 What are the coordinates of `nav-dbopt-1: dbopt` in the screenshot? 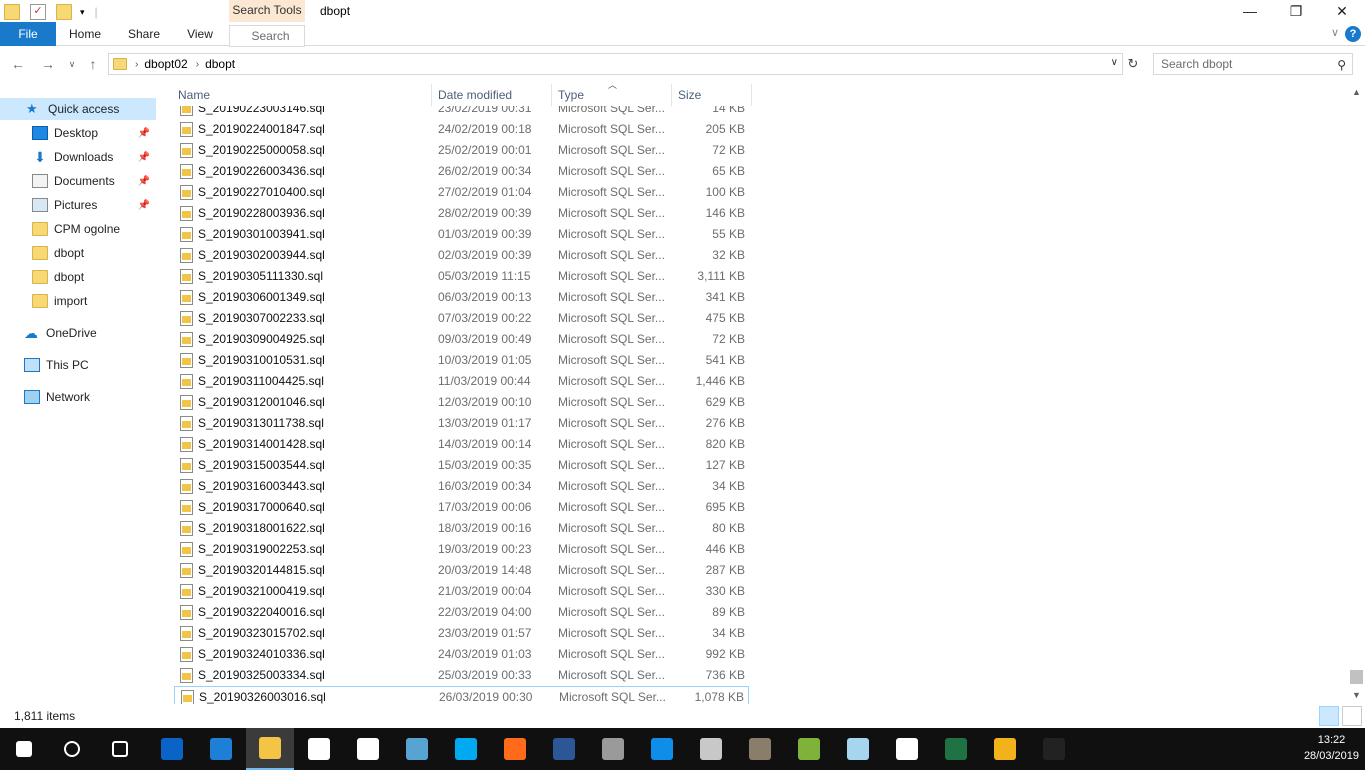 It's located at (78, 253).